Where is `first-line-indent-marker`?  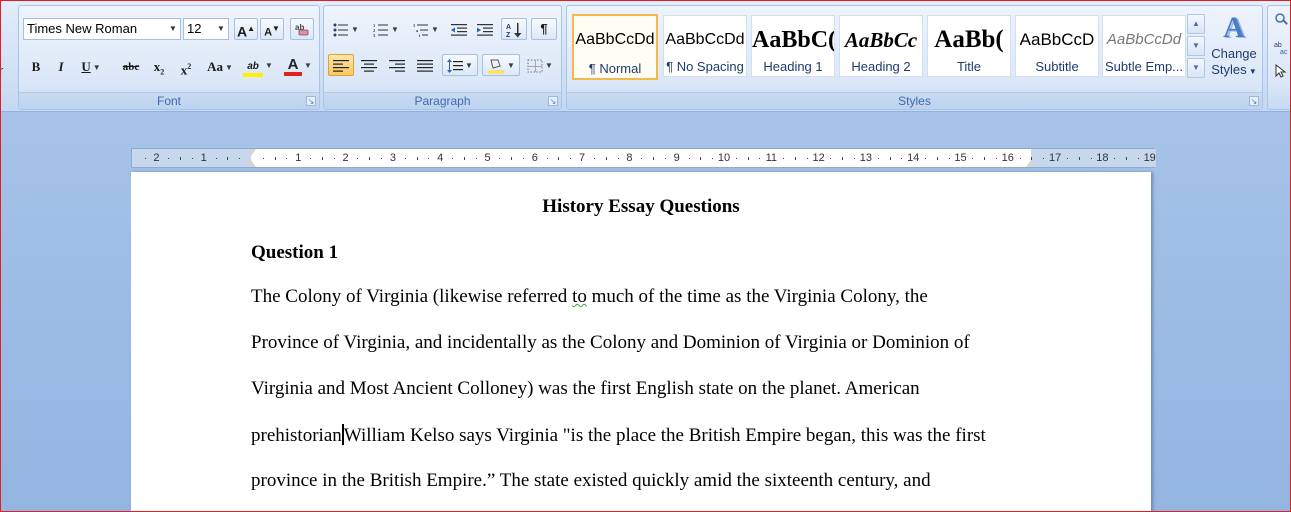
first-line-indent-marker is located at coordinates (251, 152).